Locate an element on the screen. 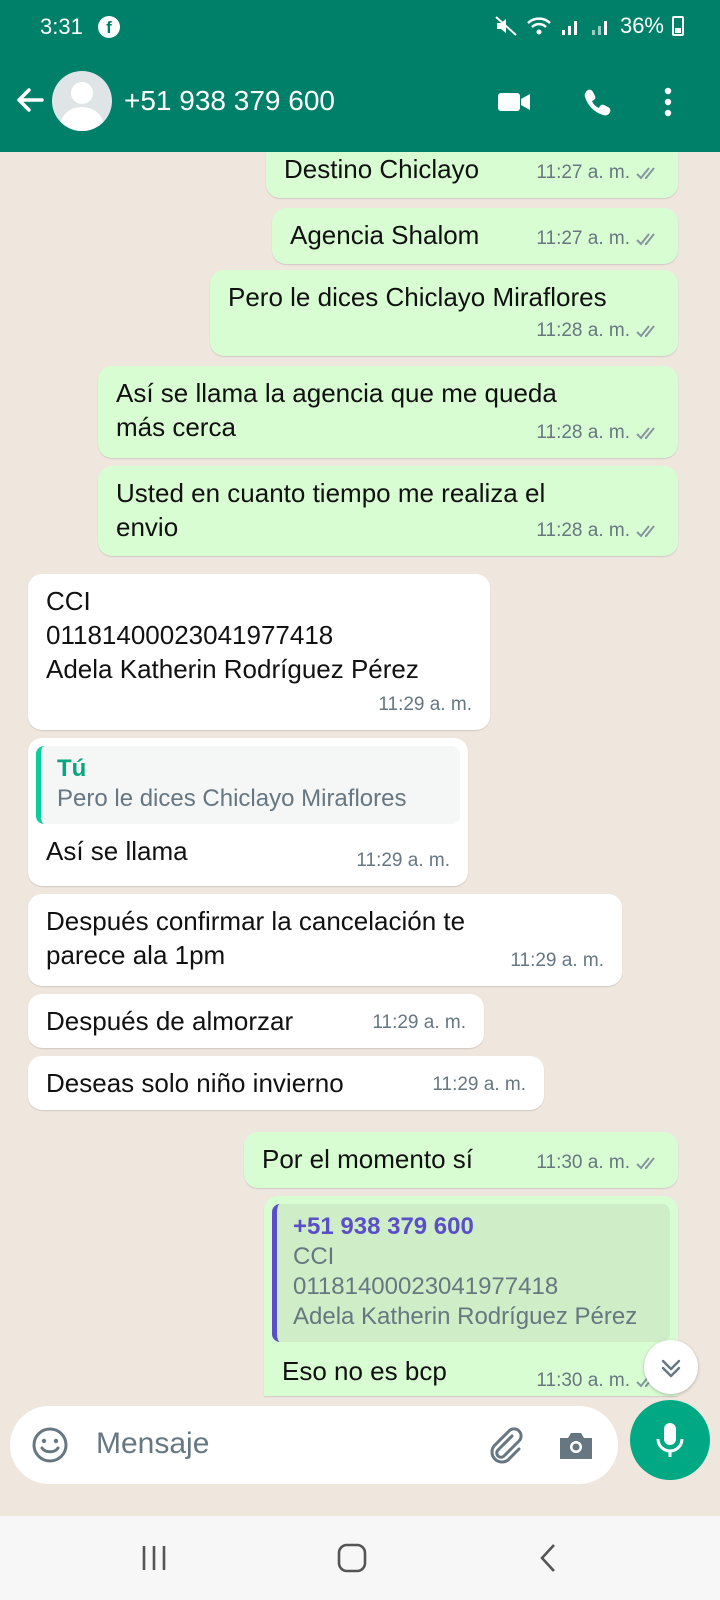 The height and width of the screenshot is (1600, 720). message-outgoing: Destino Chiclayo 11:27 a. m. is located at coordinates (472, 175).